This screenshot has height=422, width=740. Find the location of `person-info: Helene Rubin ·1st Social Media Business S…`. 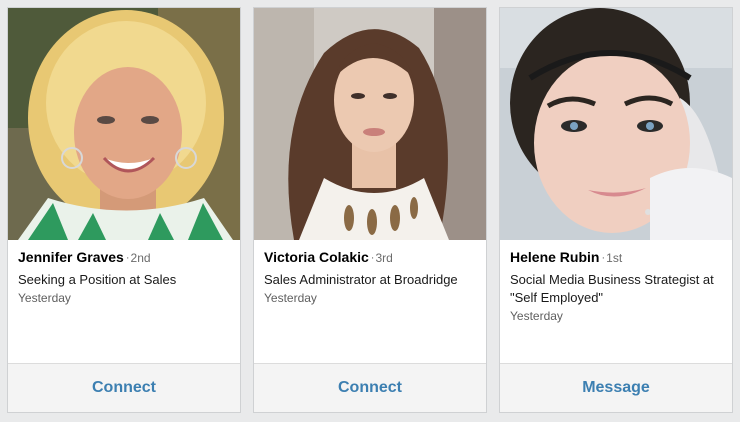

person-info: Helene Rubin ·1st Social Media Business S… is located at coordinates (616, 282).